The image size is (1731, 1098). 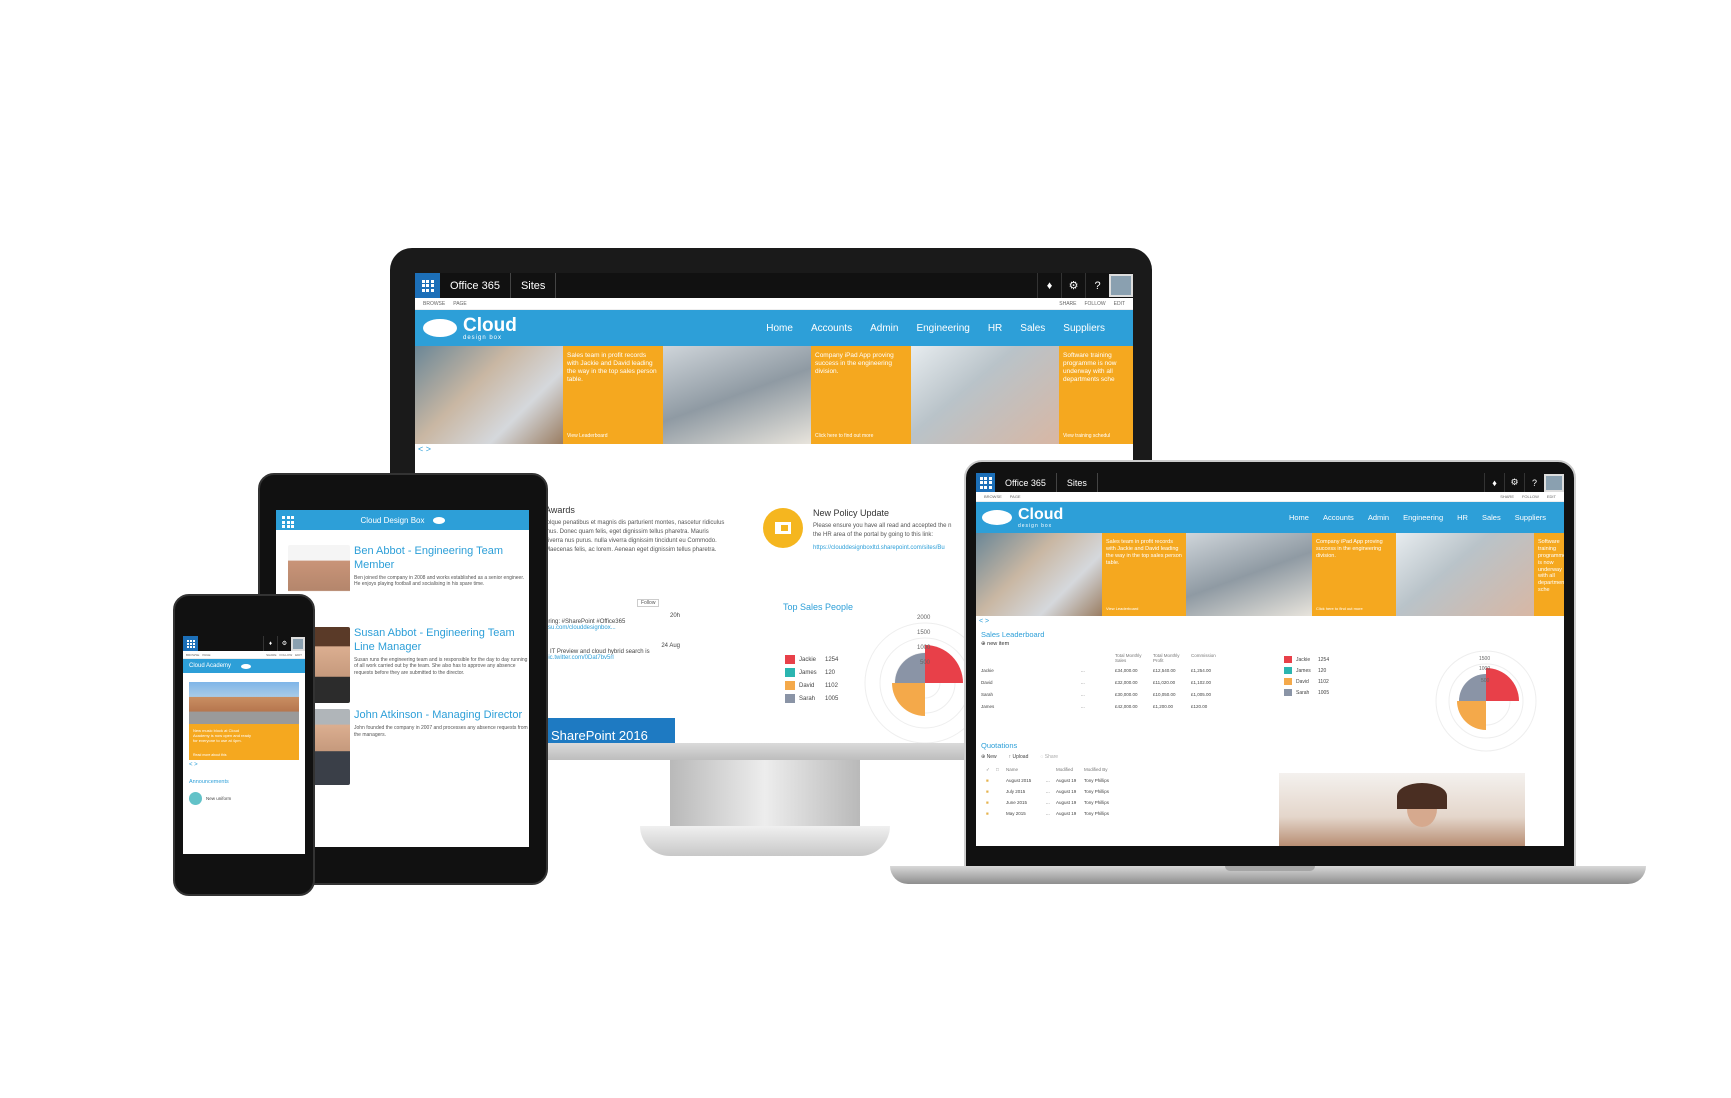 I want to click on q-new-label: New, so click(x=991, y=757).